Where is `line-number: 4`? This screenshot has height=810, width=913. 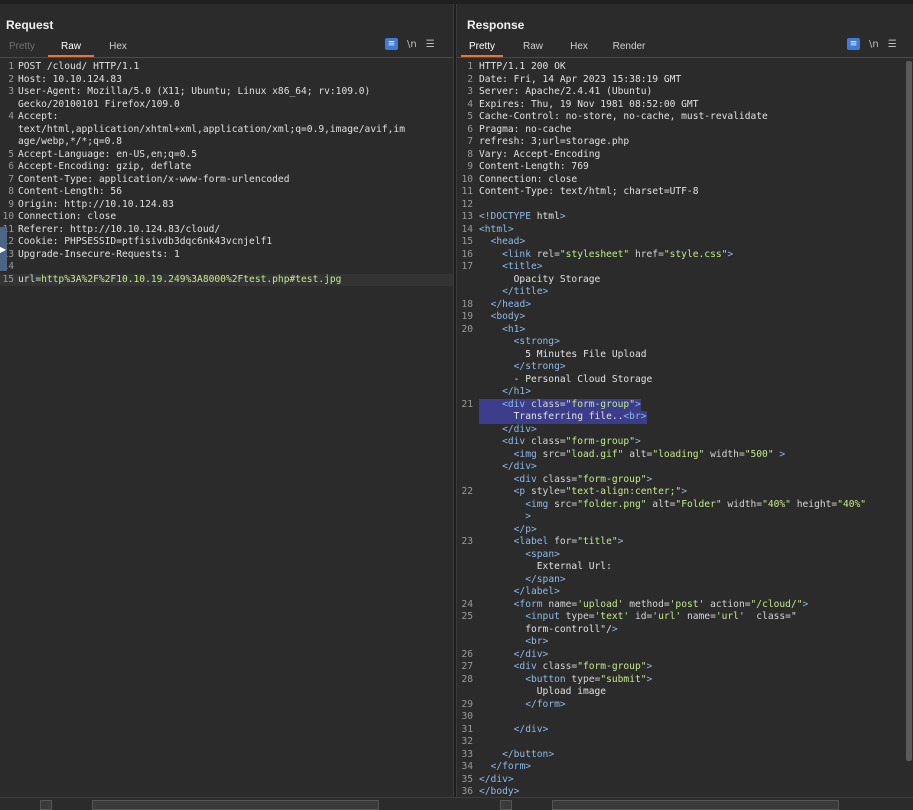
line-number: 4 is located at coordinates (11, 116).